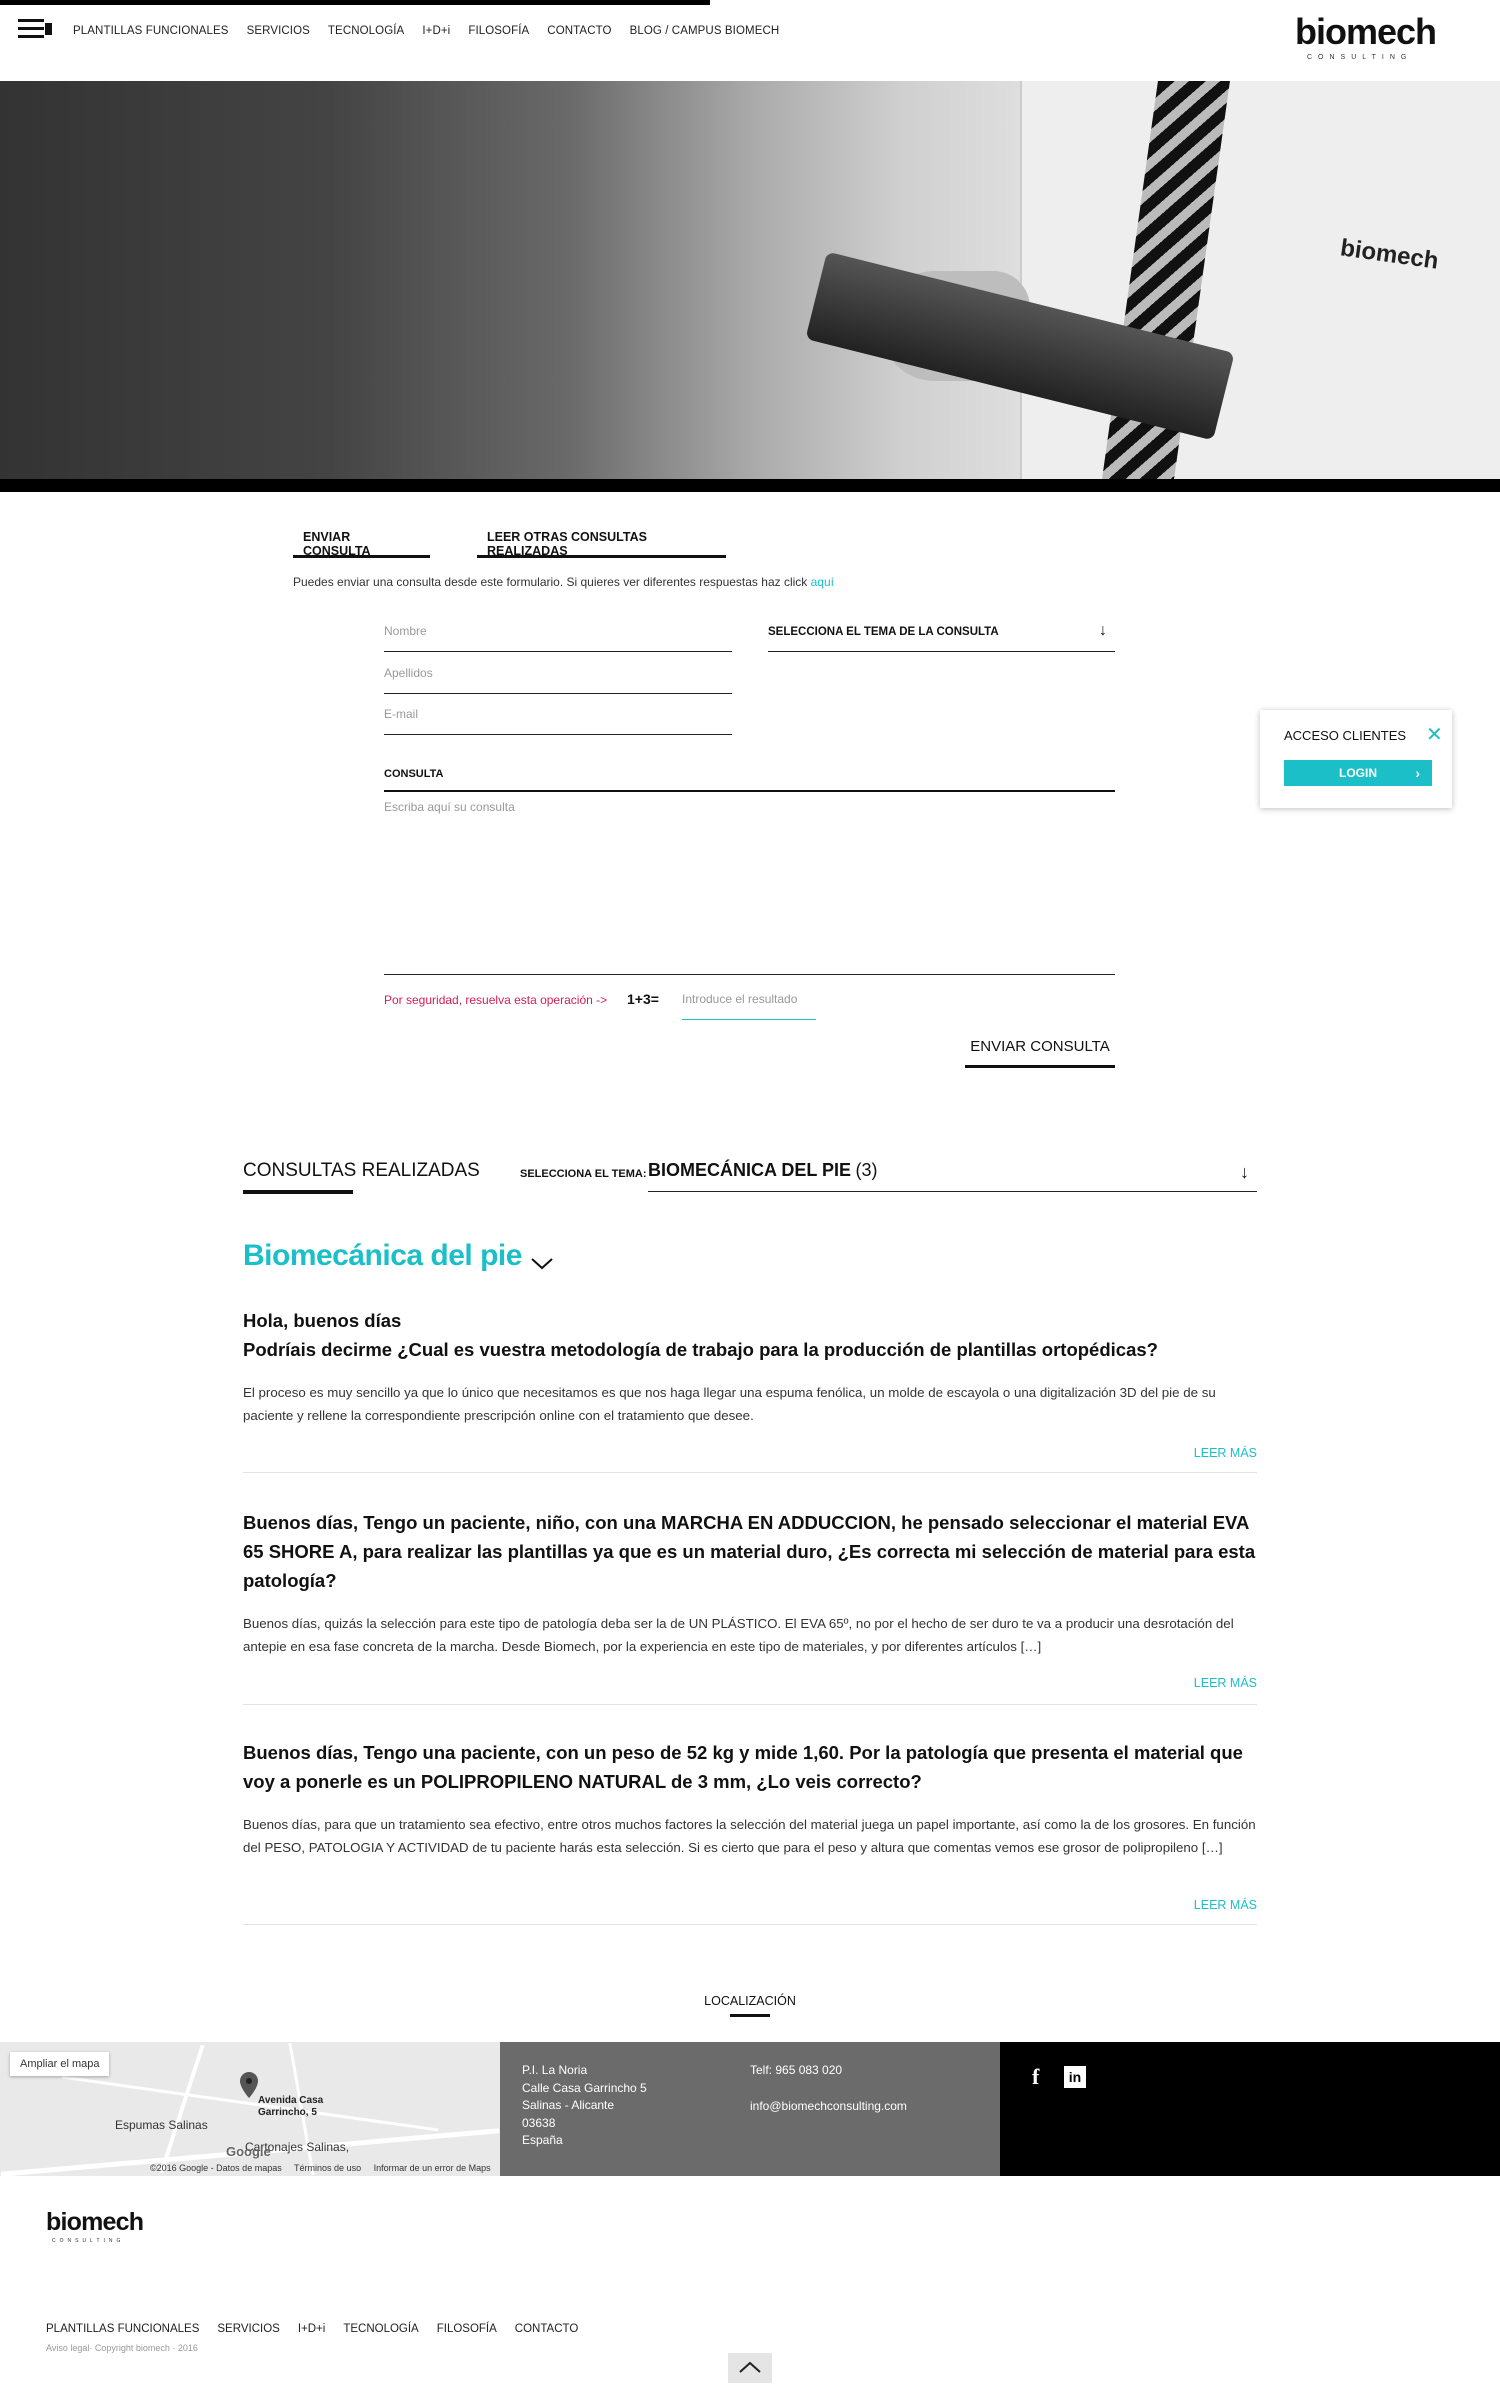  What do you see at coordinates (555, 2070) in the screenshot?
I see `address-line: P.I. La Noria` at bounding box center [555, 2070].